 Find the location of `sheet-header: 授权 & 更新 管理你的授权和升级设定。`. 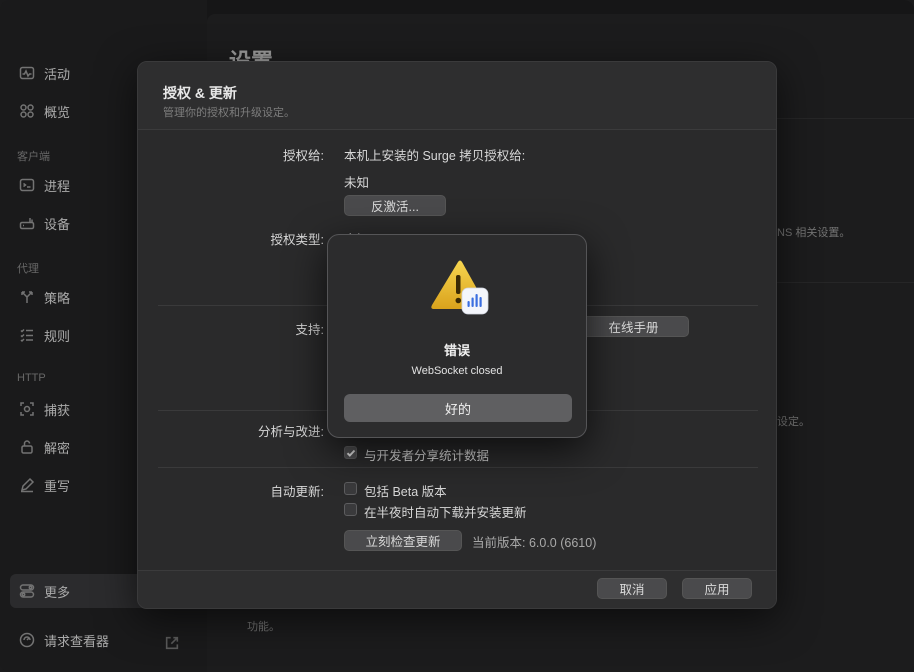

sheet-header: 授权 & 更新 管理你的授权和升级设定。 is located at coordinates (457, 96).